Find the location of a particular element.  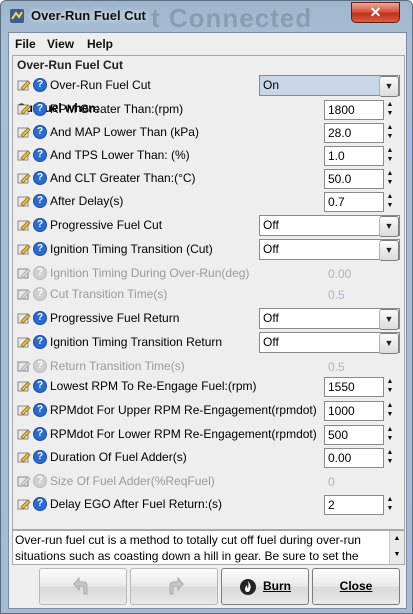

over-run-fuel-cut-select: On ▼ is located at coordinates (329, 86).